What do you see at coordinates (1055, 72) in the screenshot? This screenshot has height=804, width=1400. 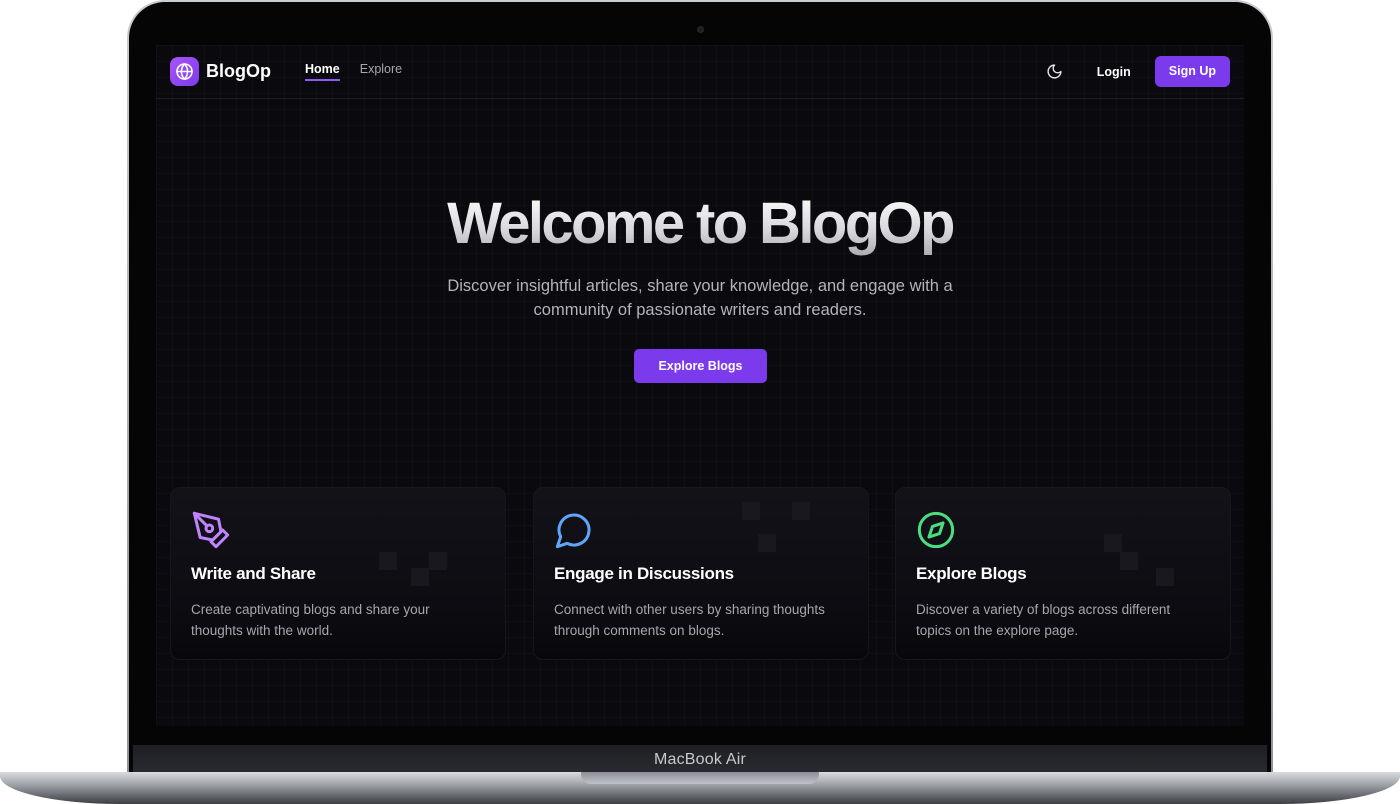 I see `moon-icon` at bounding box center [1055, 72].